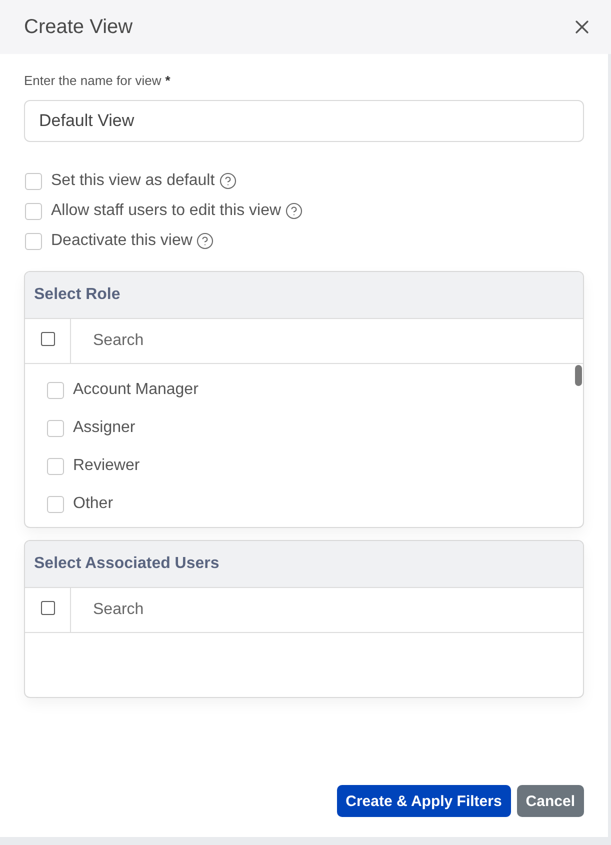  Describe the element at coordinates (135, 390) in the screenshot. I see `role-option-label: Account Manager` at that location.